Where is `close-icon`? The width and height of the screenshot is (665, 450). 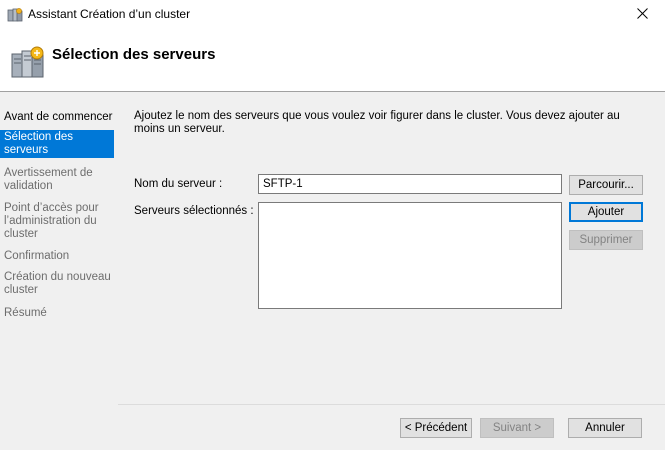 close-icon is located at coordinates (642, 15).